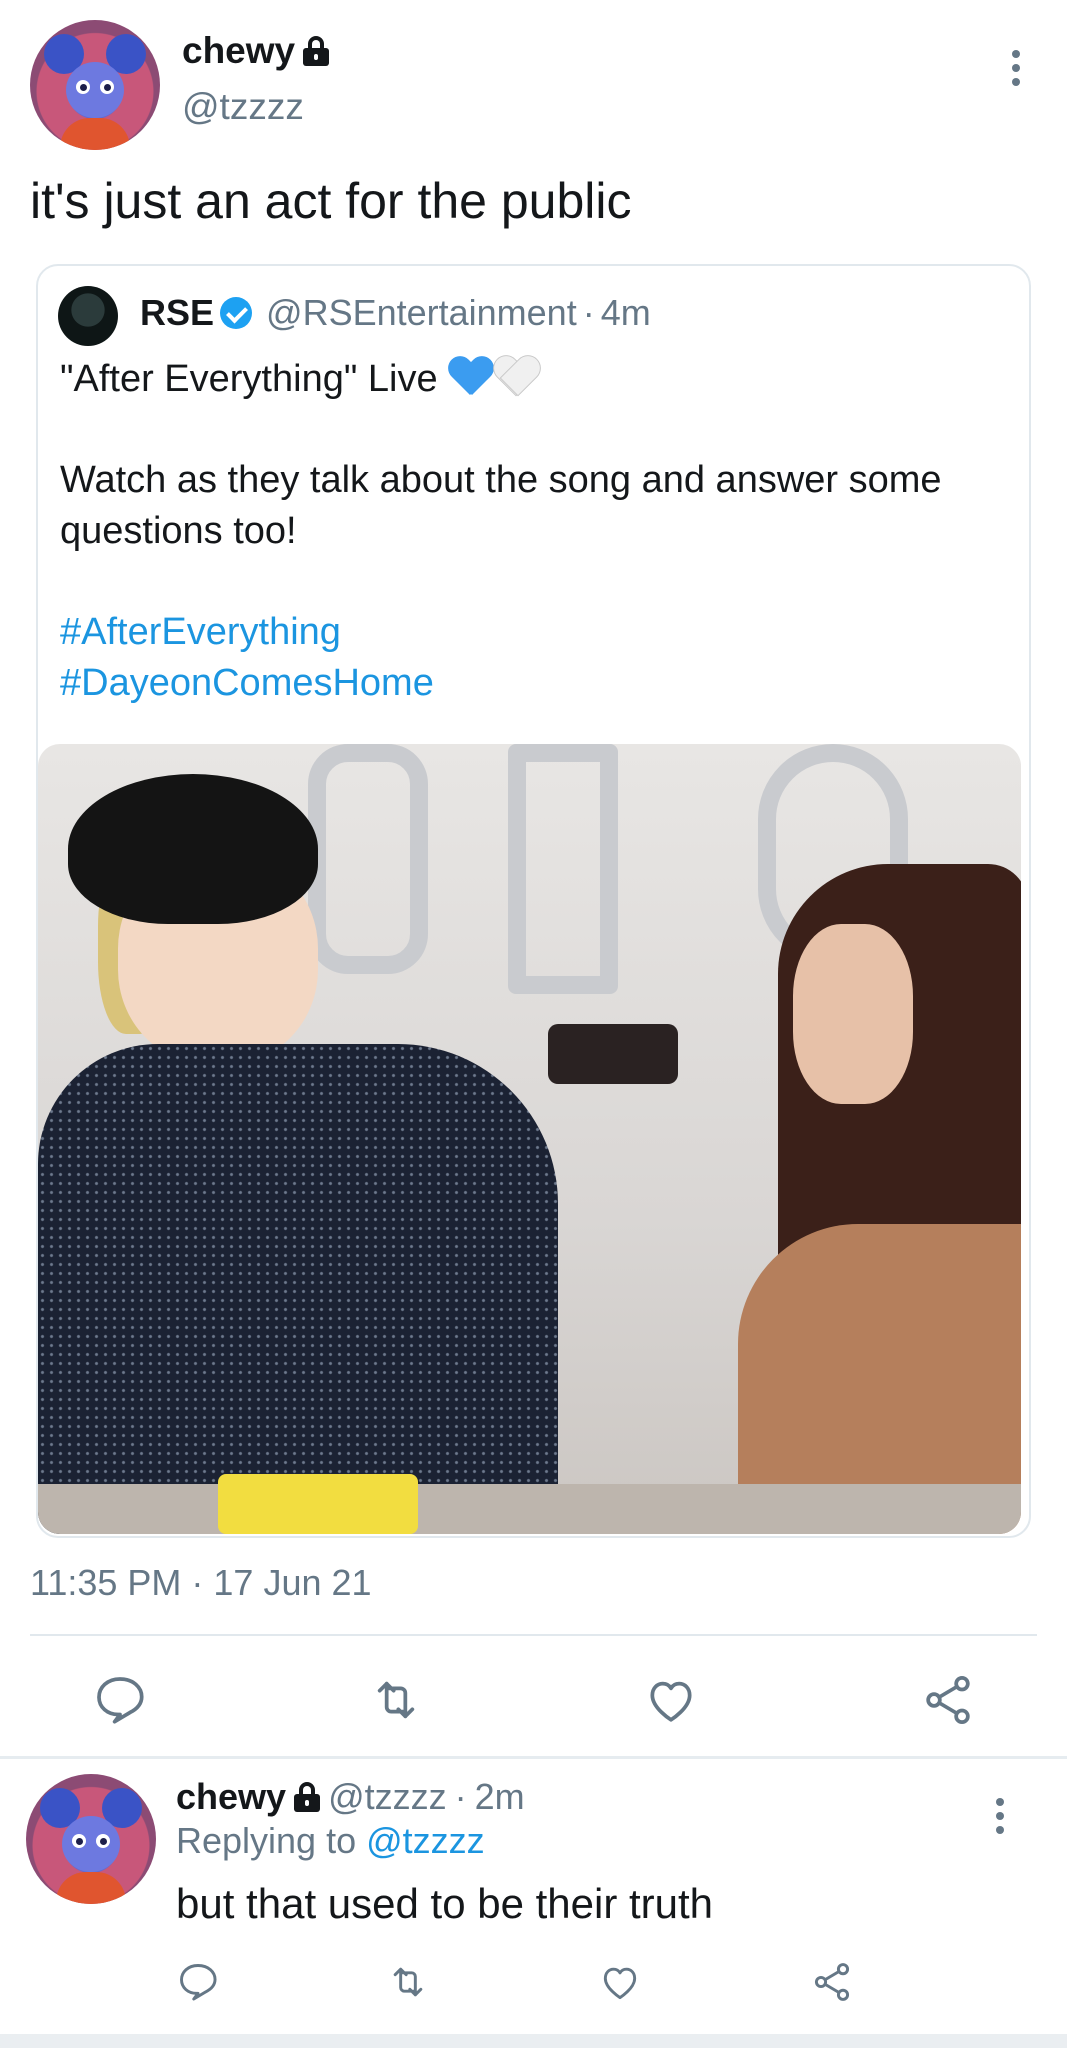 The image size is (1067, 2048). What do you see at coordinates (445, 1903) in the screenshot?
I see `reply-text: but that used to be their truth` at bounding box center [445, 1903].